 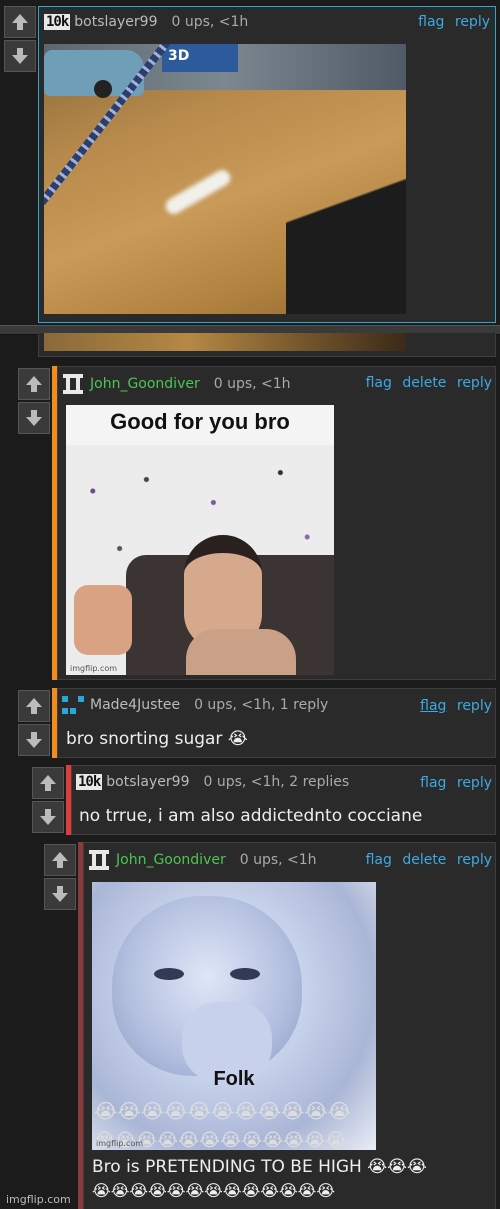 What do you see at coordinates (214, 1190) in the screenshot?
I see `comment-text: 😭😭😭😭😭😭😭😭😭😭😭😭😭` at bounding box center [214, 1190].